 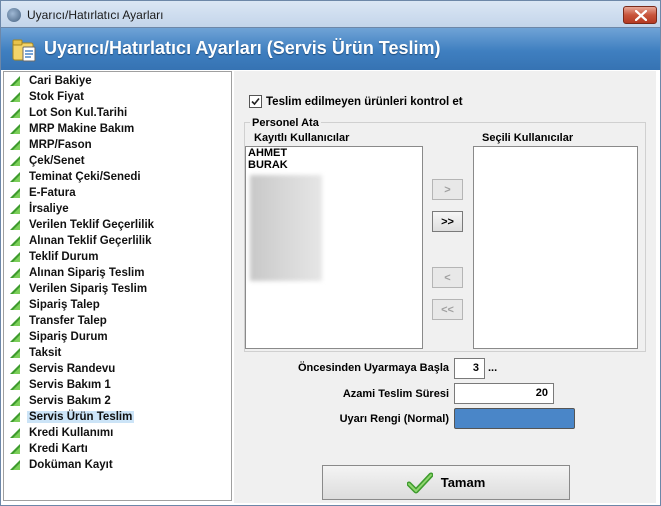 I want to click on sidebar-item-label: Verilen Sipariş Teslim, so click(x=88, y=289).